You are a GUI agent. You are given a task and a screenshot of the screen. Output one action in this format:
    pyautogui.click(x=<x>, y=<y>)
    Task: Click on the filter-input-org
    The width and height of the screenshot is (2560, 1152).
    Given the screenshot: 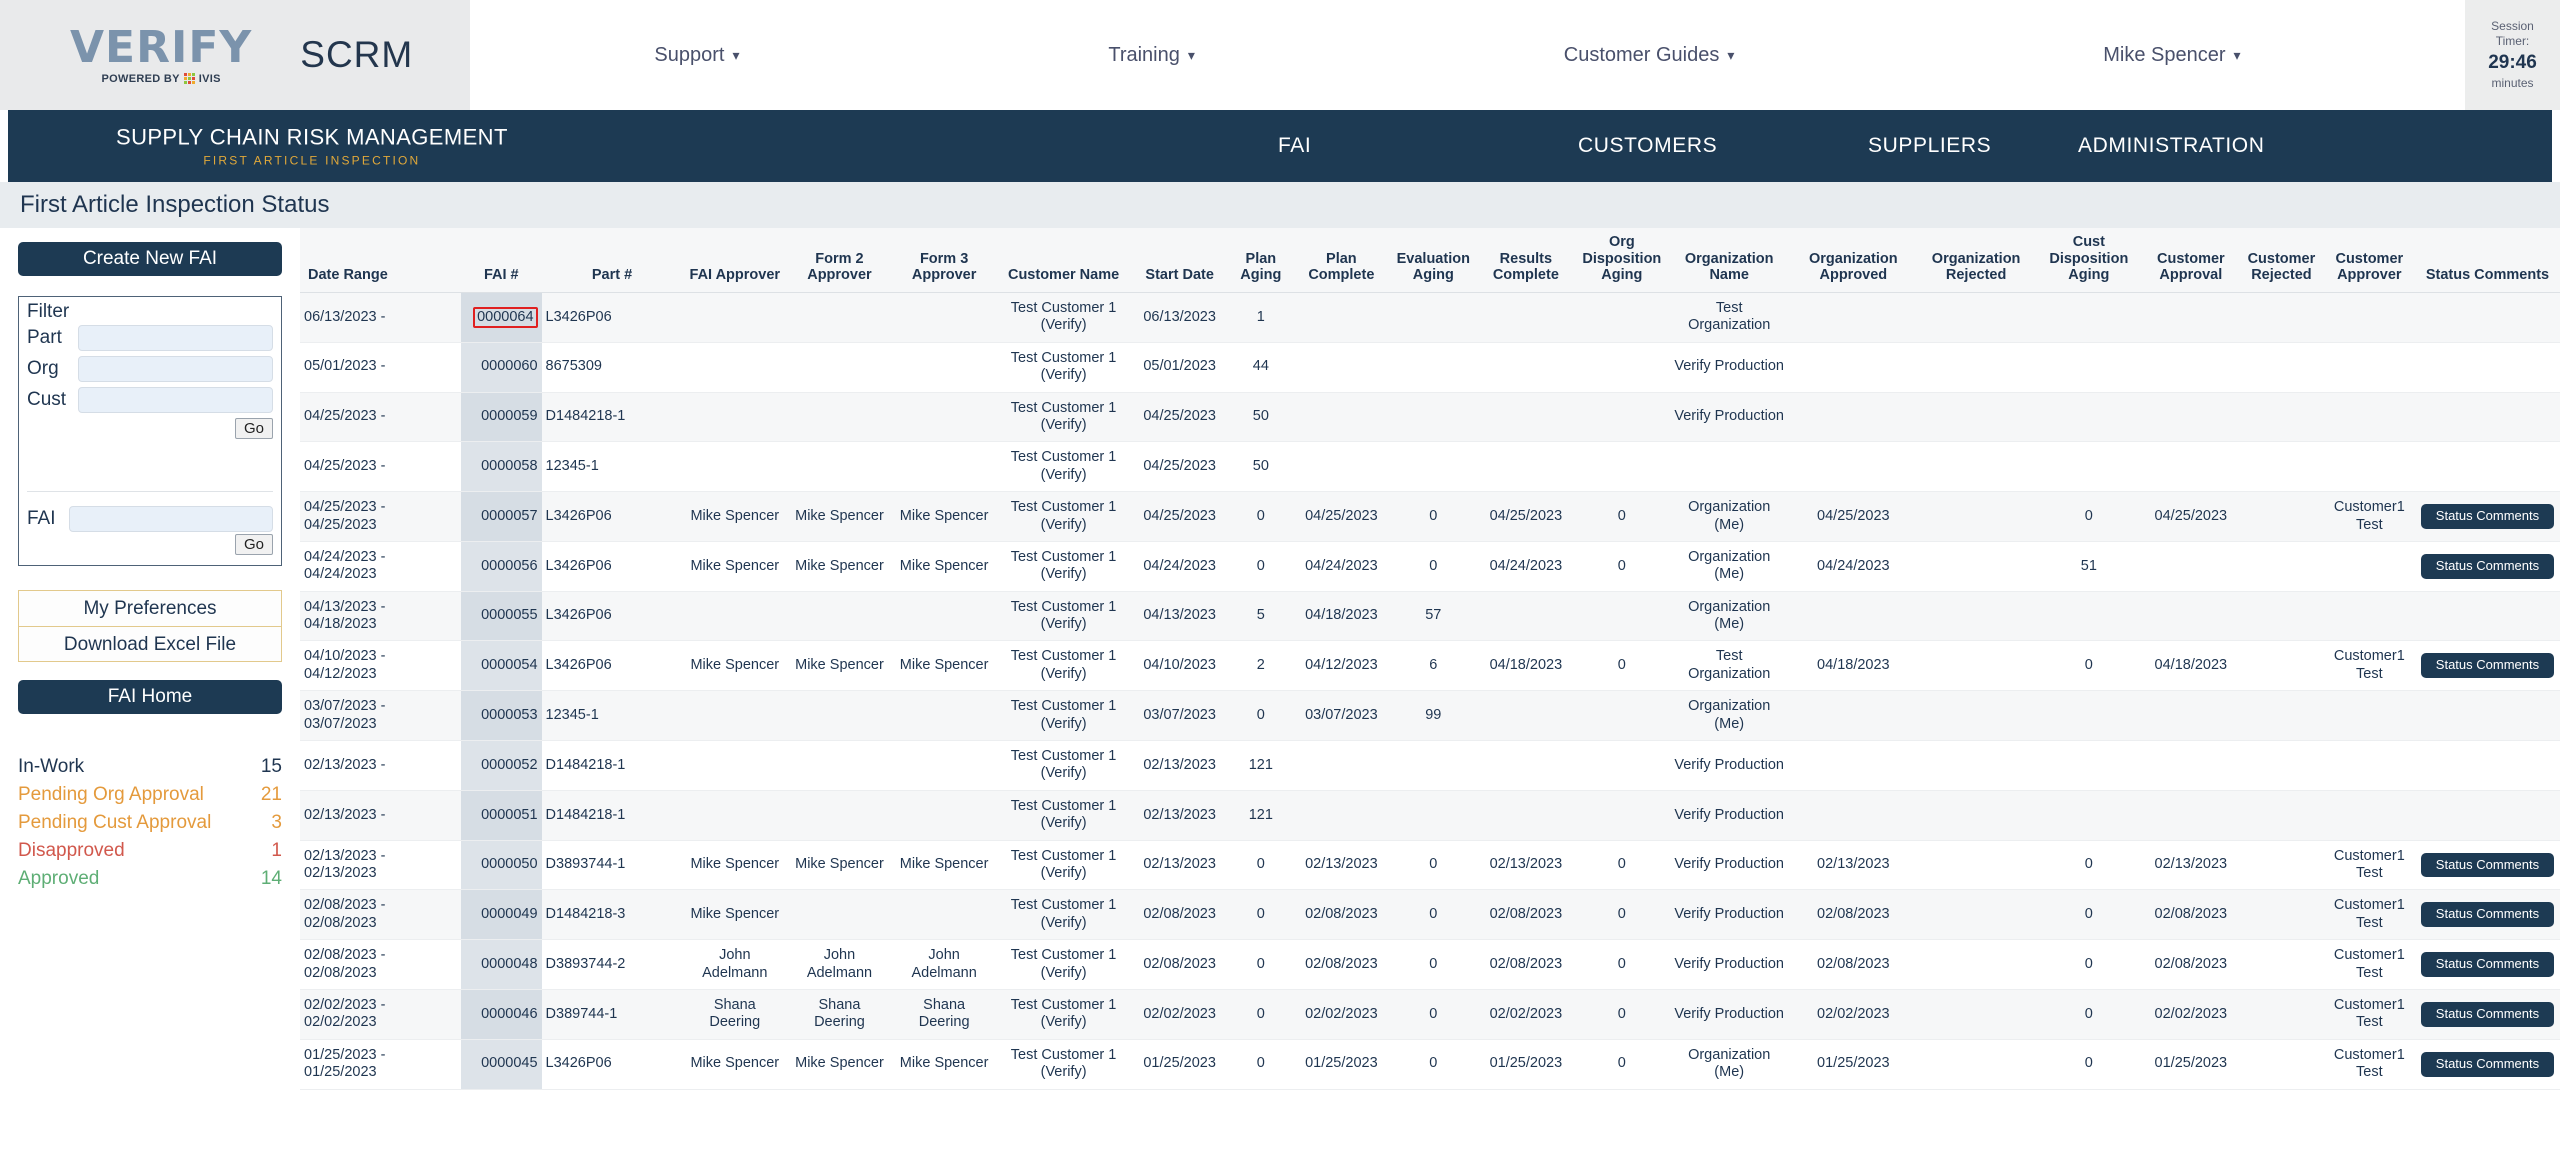 What is the action you would take?
    pyautogui.click(x=175, y=369)
    